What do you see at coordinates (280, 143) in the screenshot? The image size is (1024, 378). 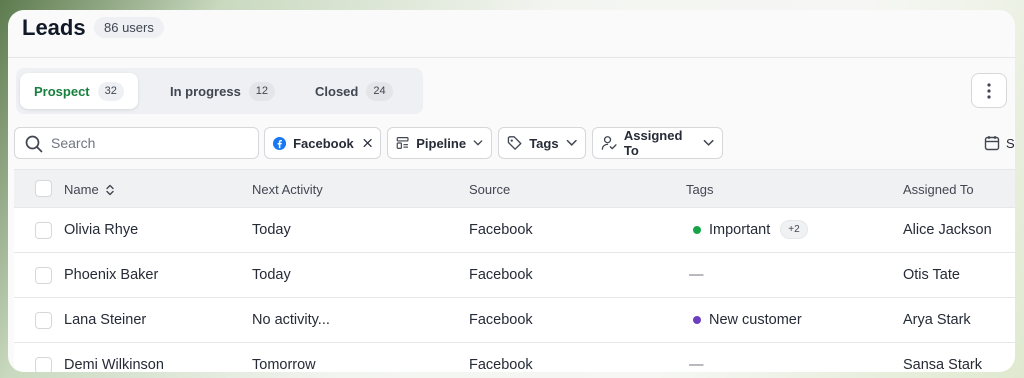 I see `facebook-icon` at bounding box center [280, 143].